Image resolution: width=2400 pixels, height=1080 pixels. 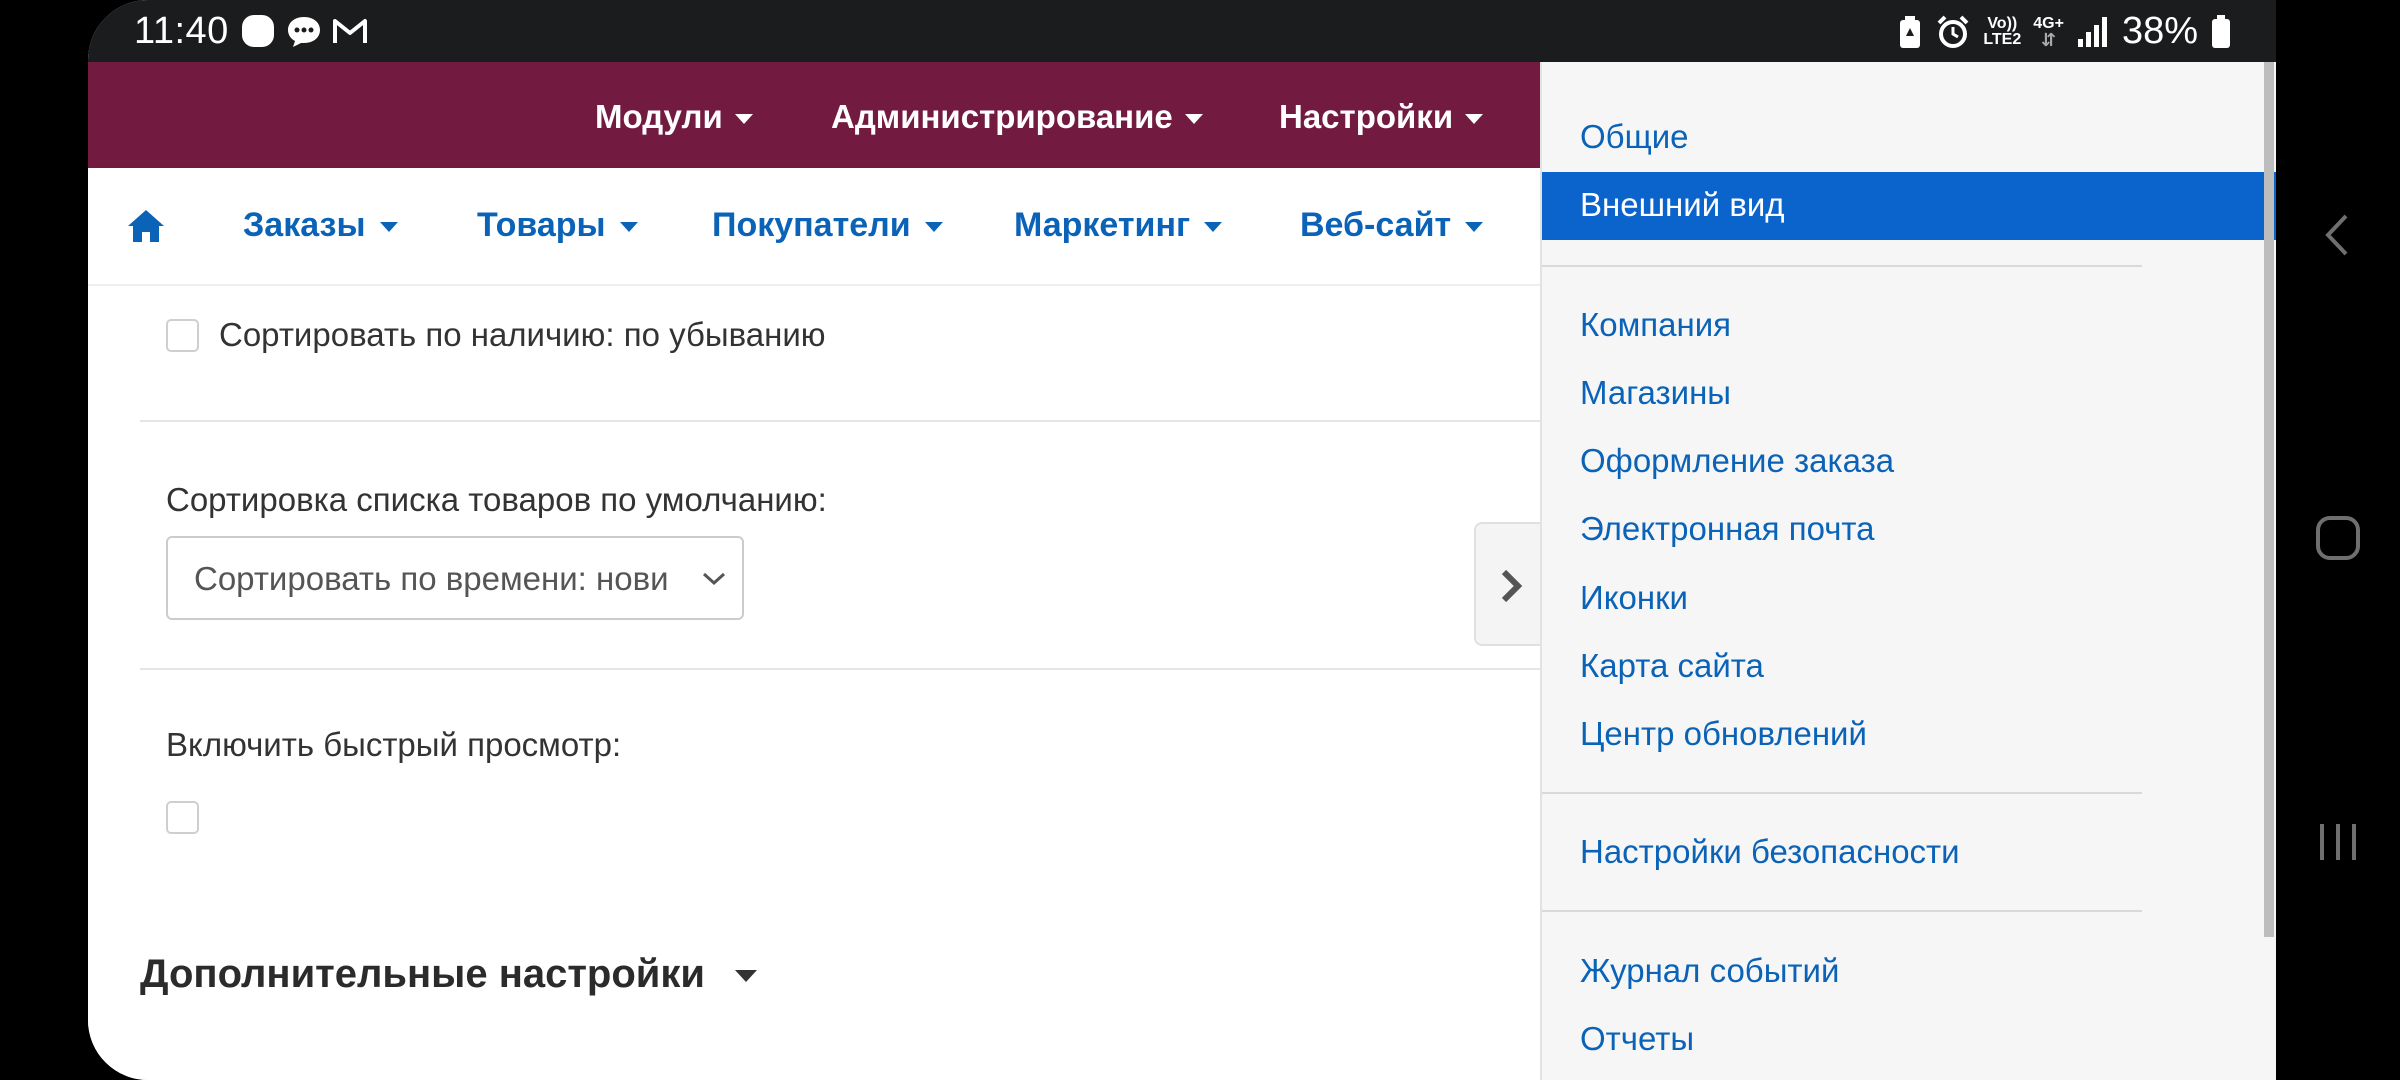 I want to click on status-bar: 11:40 Vo)) LTE2 4G+ ⇵ 38%, so click(x=1182, y=31).